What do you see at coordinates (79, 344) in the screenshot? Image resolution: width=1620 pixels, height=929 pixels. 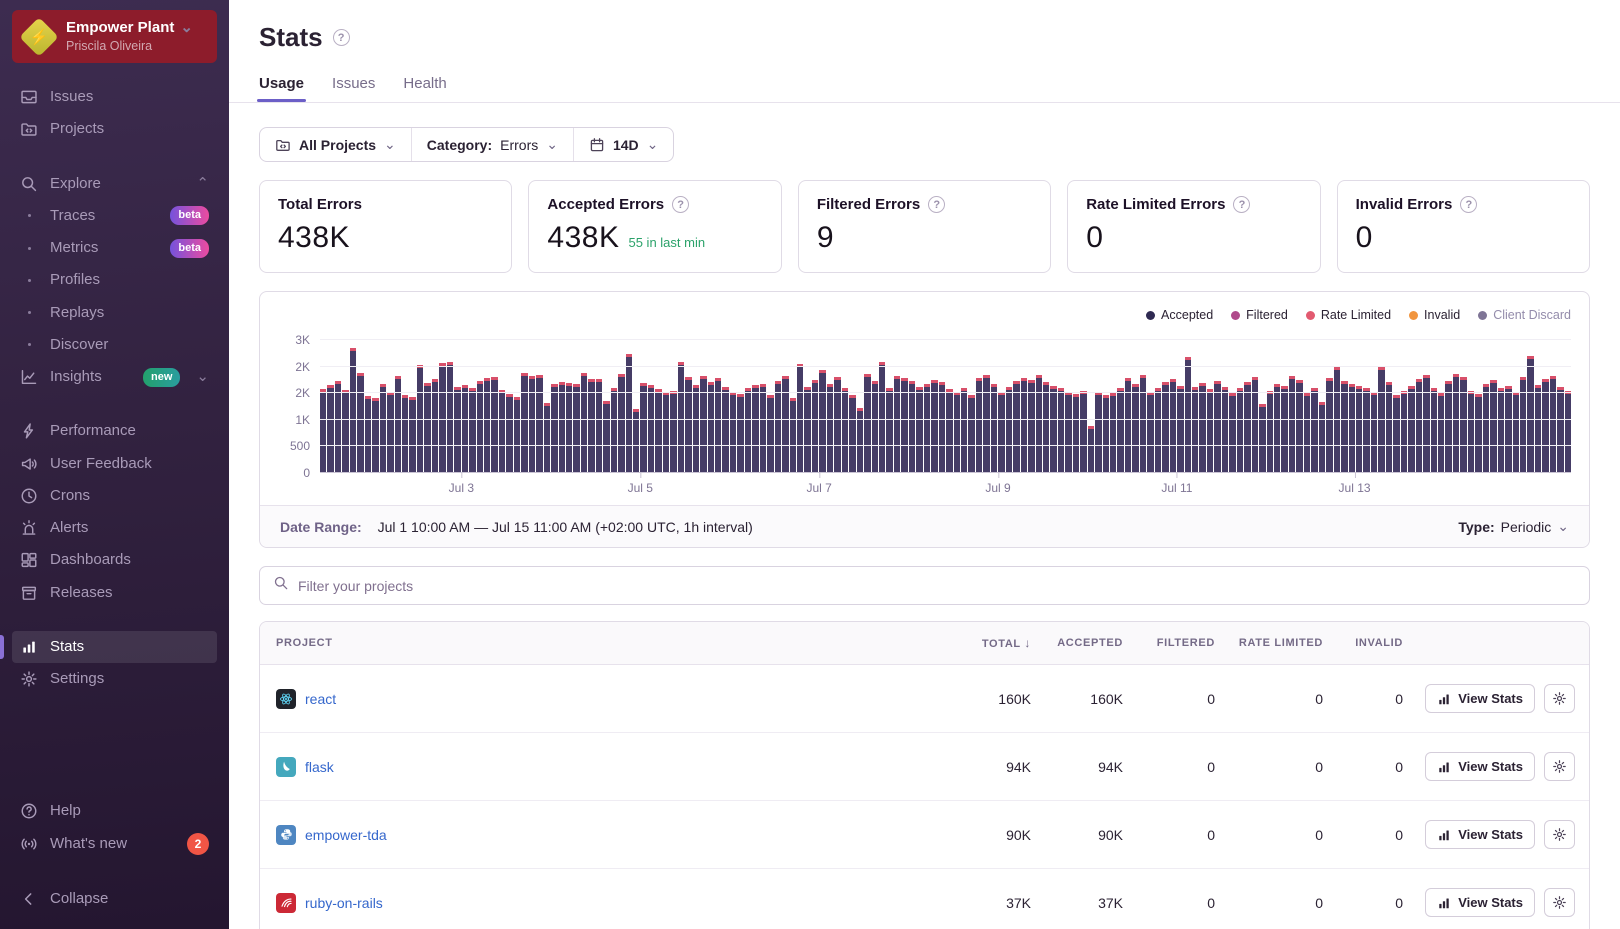 I see `sidebar-item-label: Discover` at bounding box center [79, 344].